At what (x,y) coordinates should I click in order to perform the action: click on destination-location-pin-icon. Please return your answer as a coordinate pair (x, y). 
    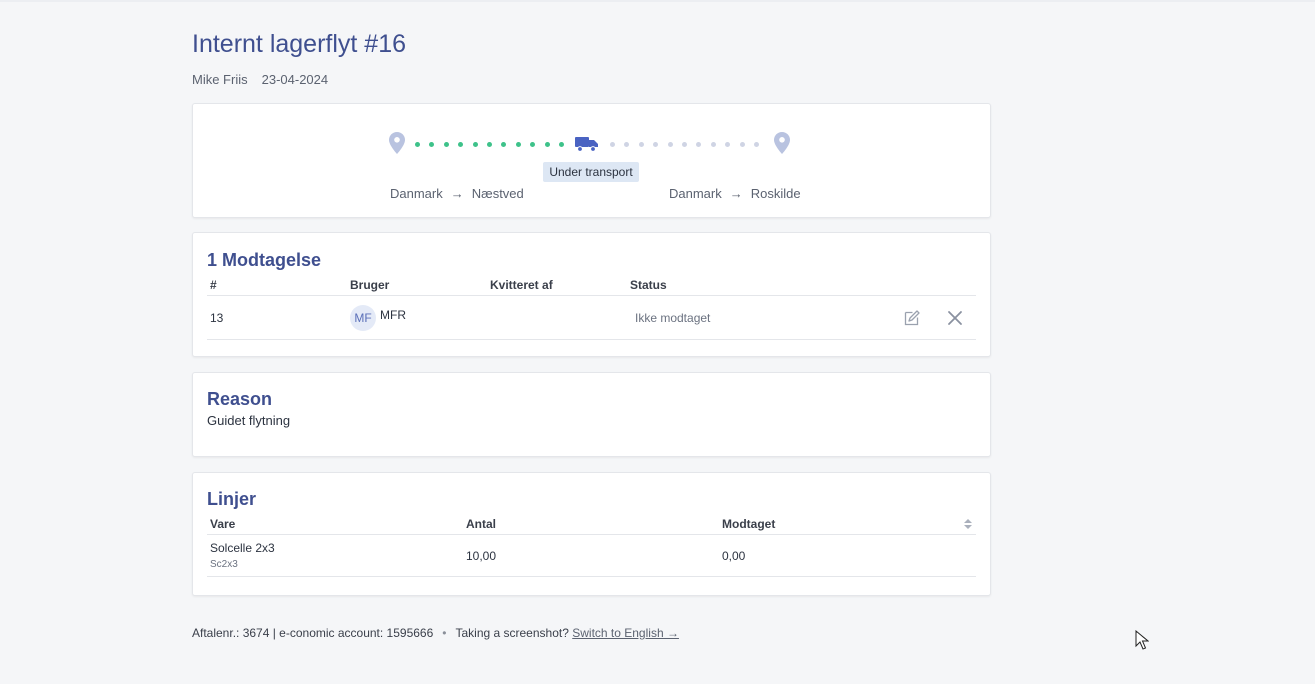
    Looking at the image, I should click on (782, 143).